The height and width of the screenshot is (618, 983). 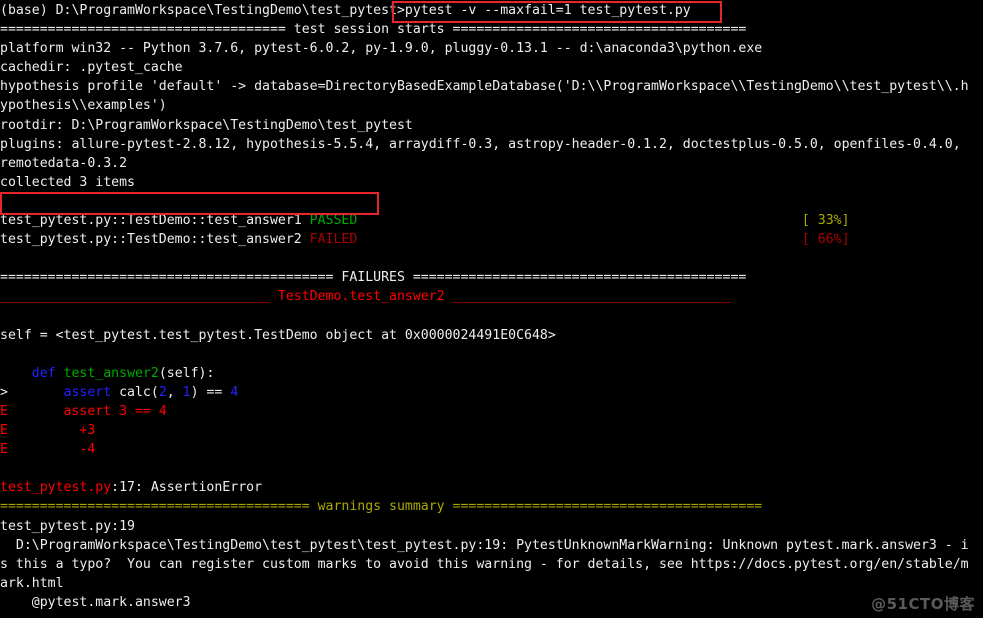 What do you see at coordinates (825, 221) in the screenshot?
I see `text-span: [ 33%]` at bounding box center [825, 221].